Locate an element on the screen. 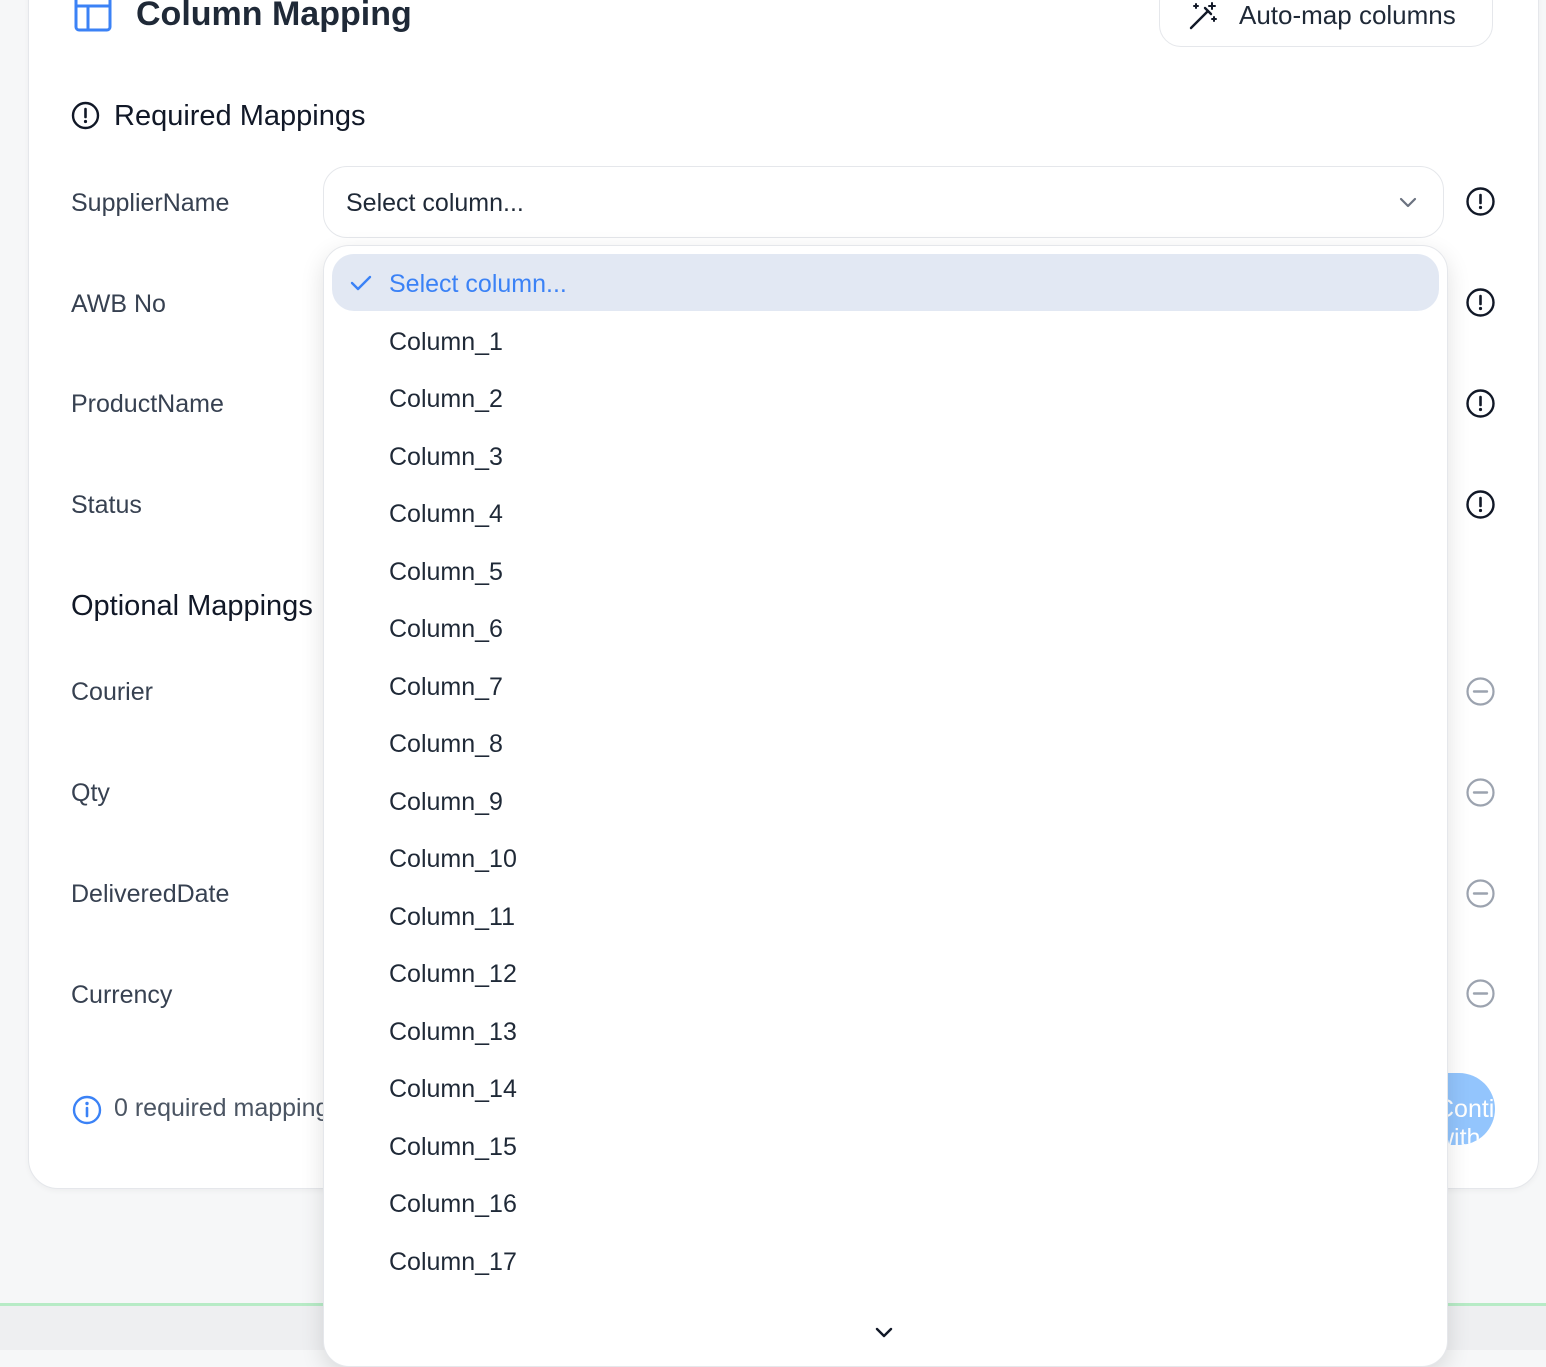 The height and width of the screenshot is (1367, 1546). field-label-status: Status is located at coordinates (106, 505).